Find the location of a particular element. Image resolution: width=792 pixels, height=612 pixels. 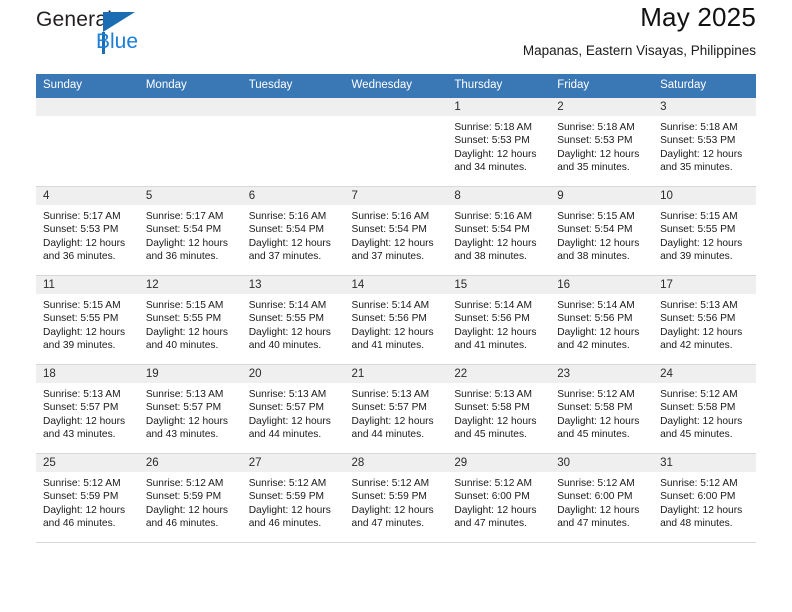

day-number: 17 is located at coordinates (704, 285).